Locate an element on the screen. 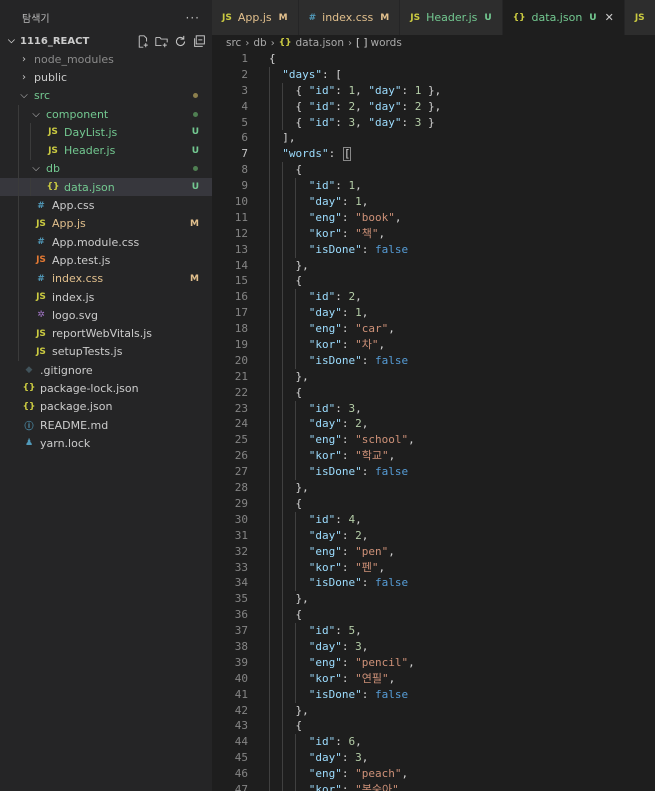 The height and width of the screenshot is (791, 655). tree-item: ◆ .gitignore is located at coordinates (106, 370).